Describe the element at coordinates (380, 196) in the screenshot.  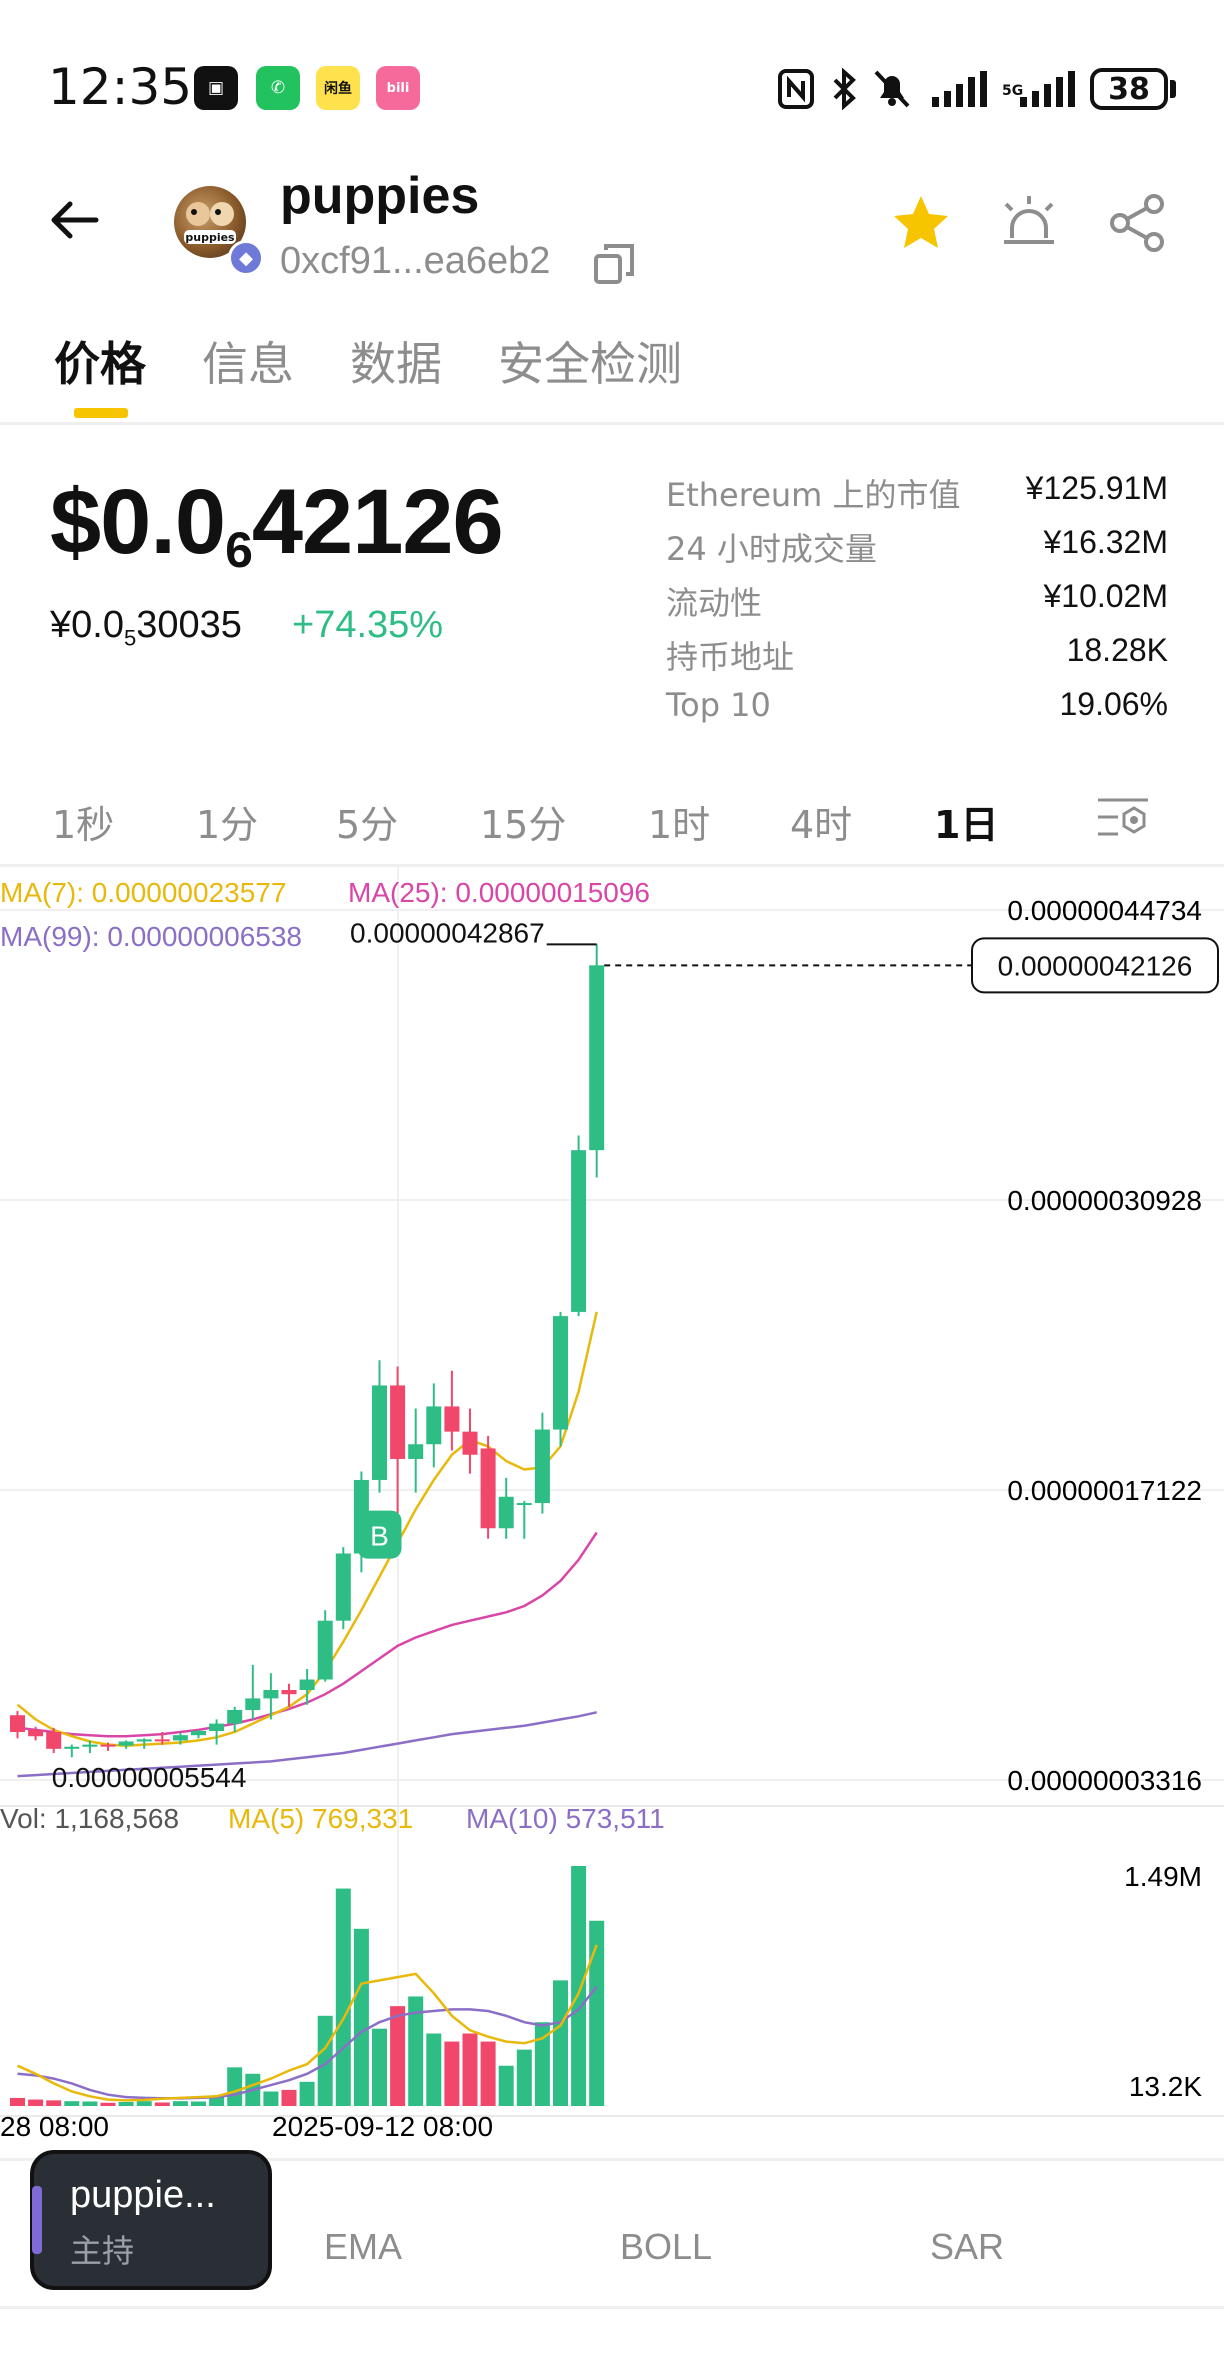
I see `token-name: puppies` at that location.